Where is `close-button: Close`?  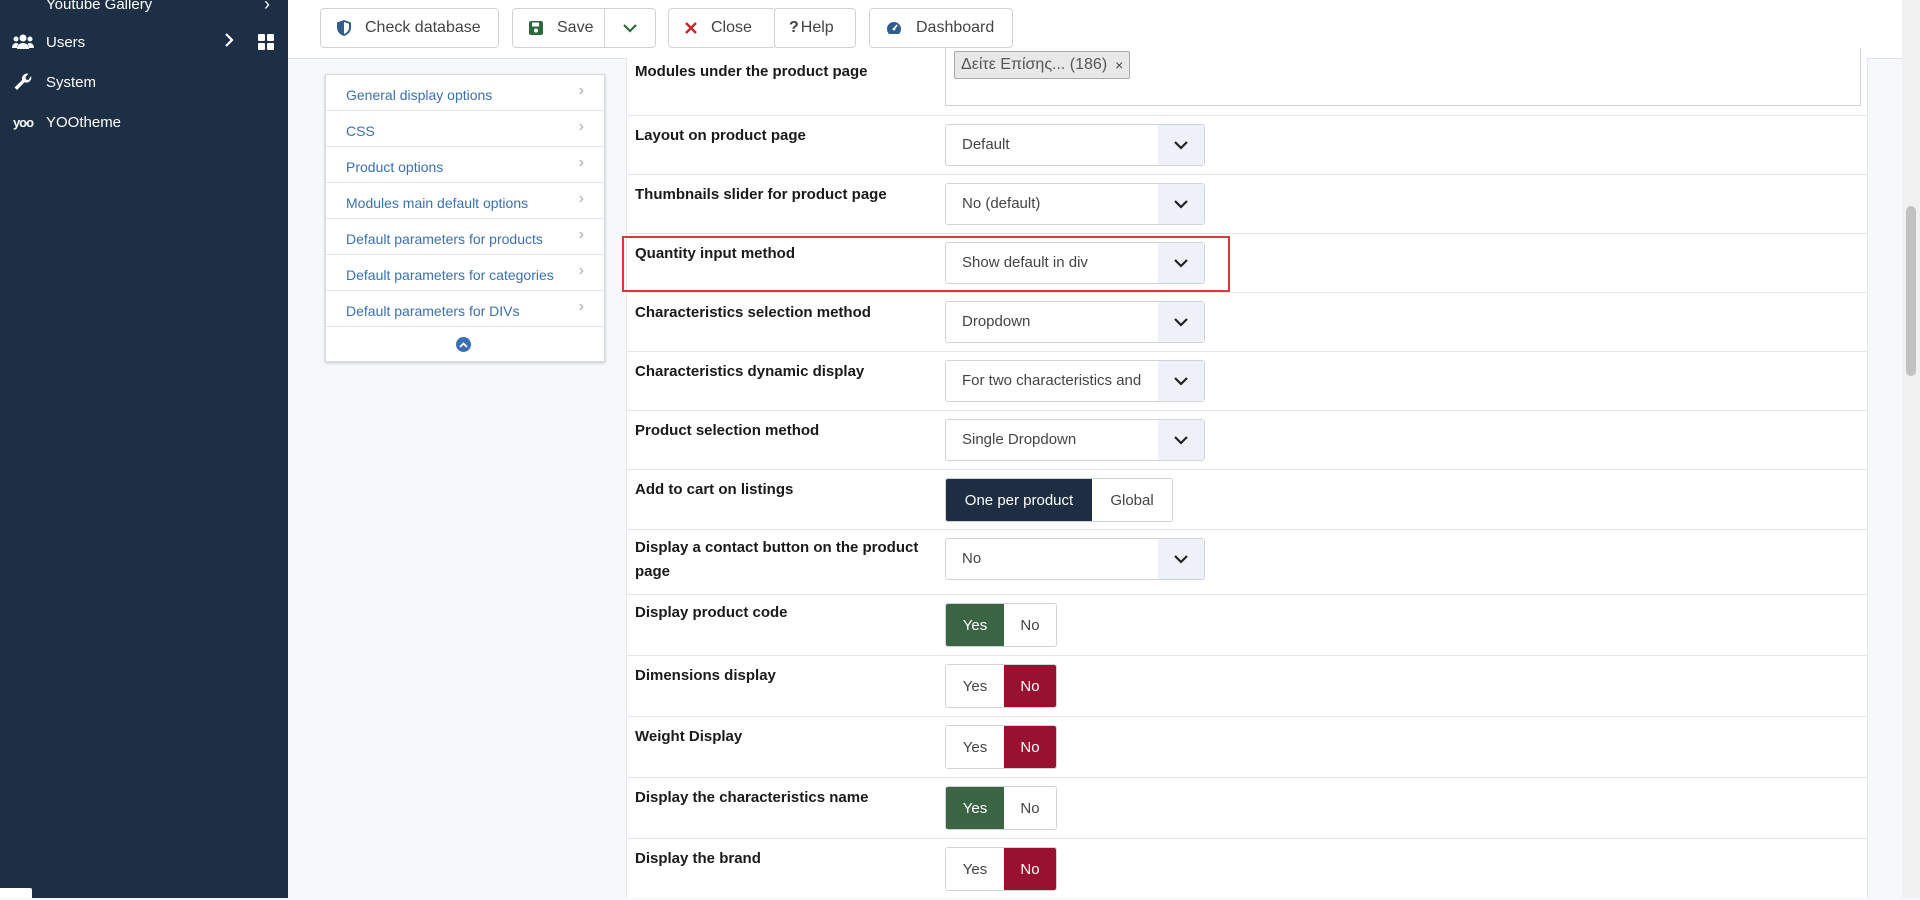
close-button: Close is located at coordinates (722, 28).